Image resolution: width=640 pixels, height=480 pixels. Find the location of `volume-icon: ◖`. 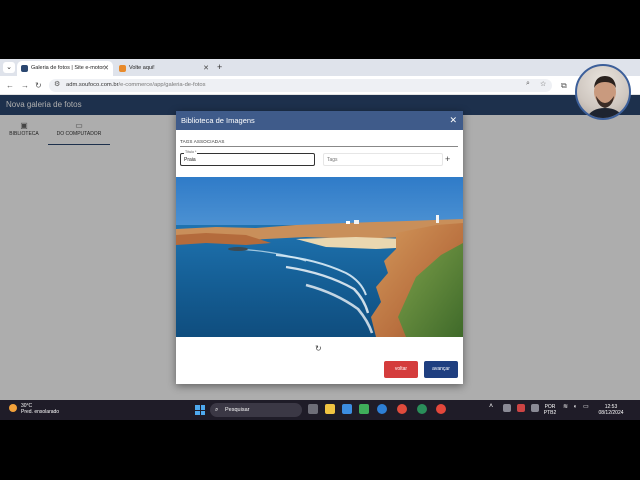

volume-icon: ◖ is located at coordinates (575, 407).